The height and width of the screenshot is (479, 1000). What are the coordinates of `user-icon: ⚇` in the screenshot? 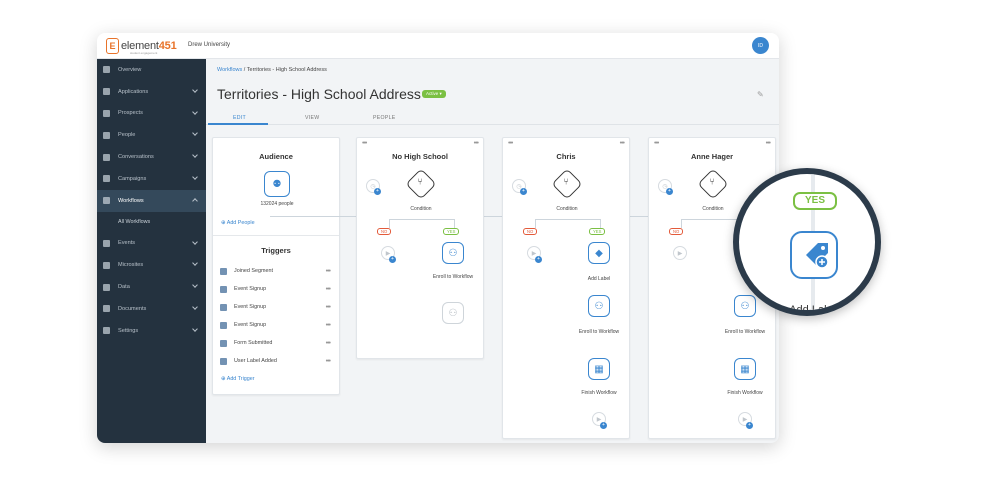 It's located at (453, 313).